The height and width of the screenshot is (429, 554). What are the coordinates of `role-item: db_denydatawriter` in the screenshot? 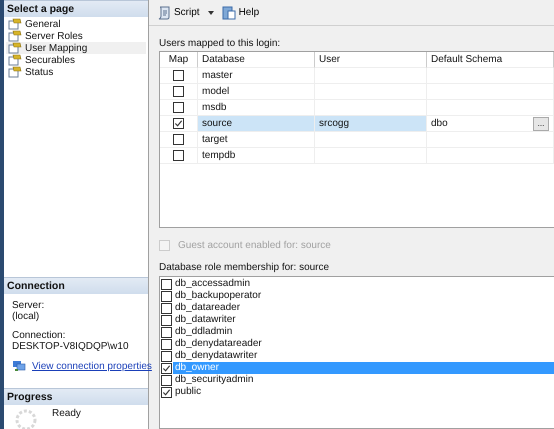 It's located at (363, 356).